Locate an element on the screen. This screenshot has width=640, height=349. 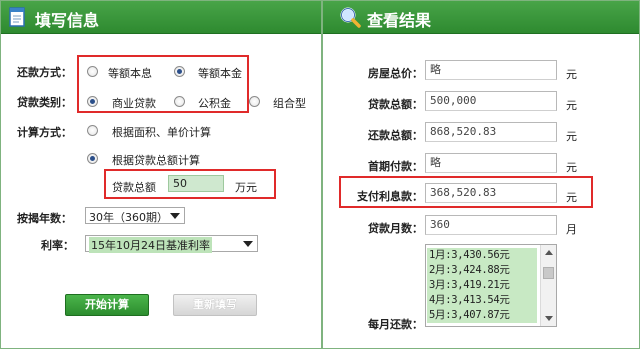
result-unit-house-total: 元 is located at coordinates (571, 74).